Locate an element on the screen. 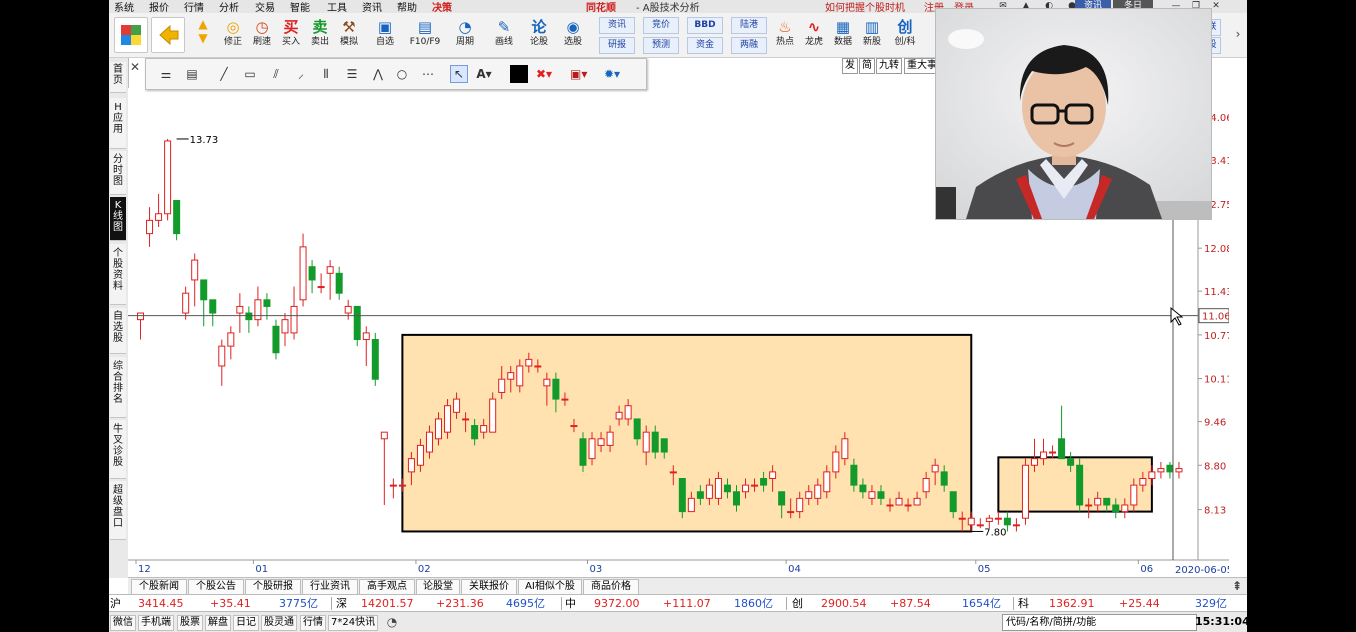 The height and width of the screenshot is (632, 1356). toolbar-btn-sell: 卖 卖出 is located at coordinates (320, 35).